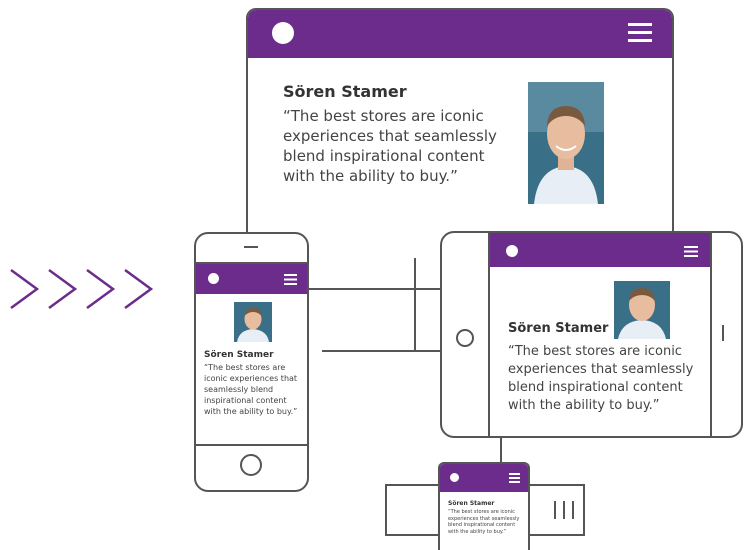 The width and height of the screenshot is (749, 550). Describe the element at coordinates (484, 478) in the screenshot. I see `watch-header-bar` at that location.